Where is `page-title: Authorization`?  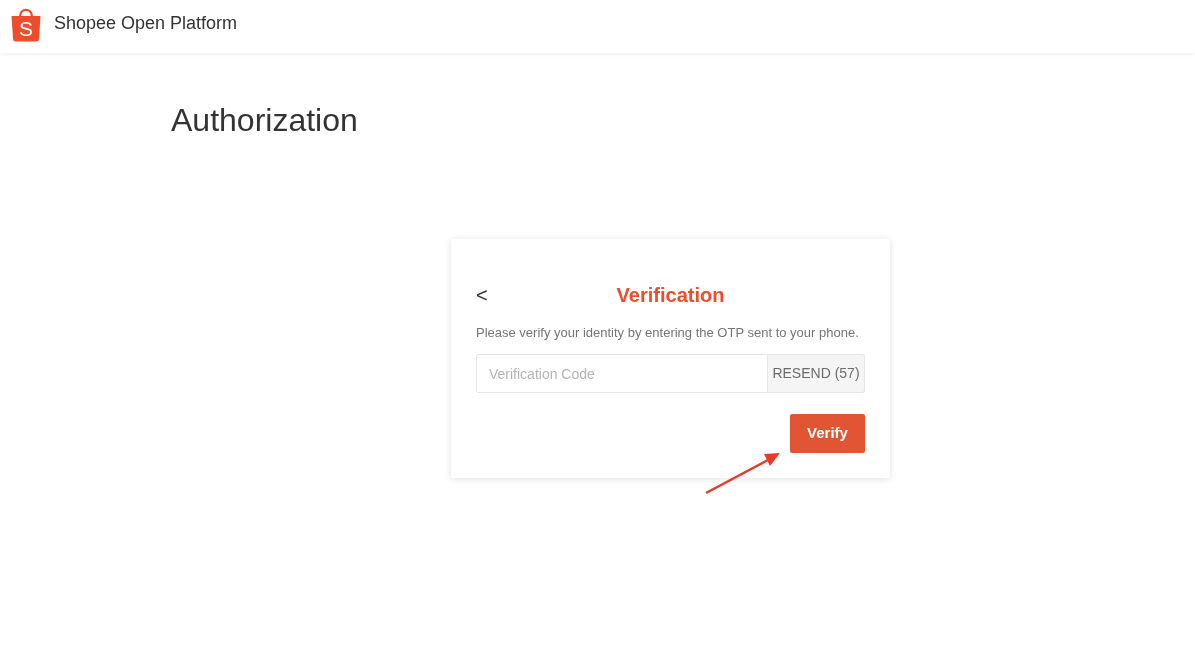 page-title: Authorization is located at coordinates (264, 120).